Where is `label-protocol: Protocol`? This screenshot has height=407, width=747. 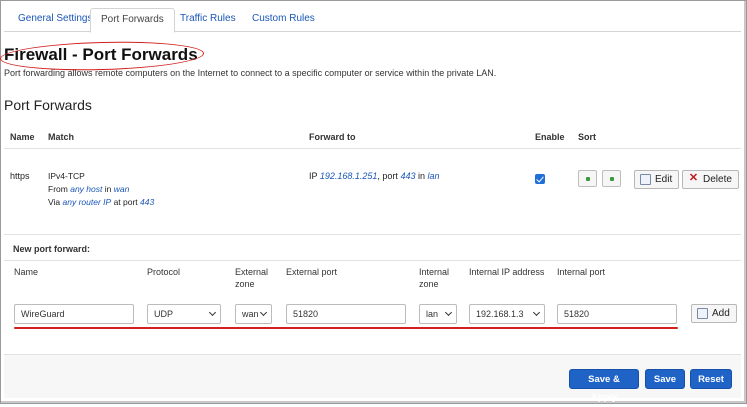
label-protocol: Protocol is located at coordinates (164, 272).